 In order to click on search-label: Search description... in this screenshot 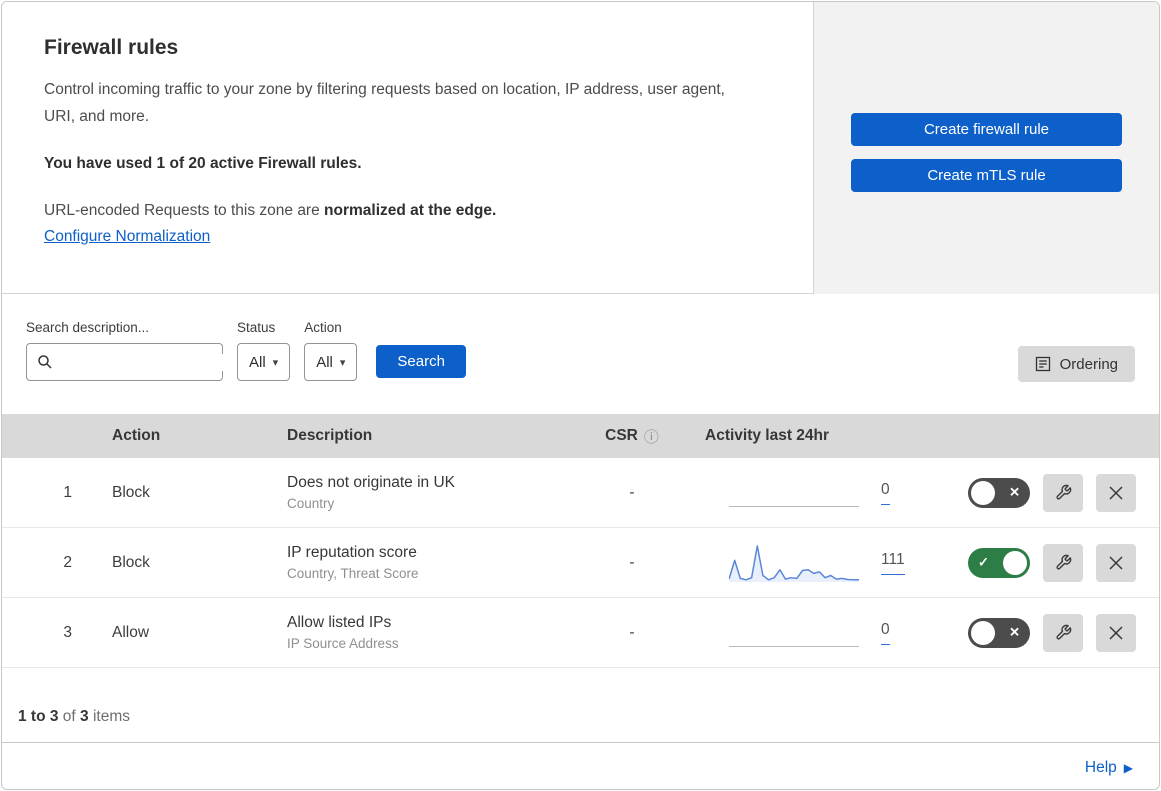, I will do `click(88, 327)`.